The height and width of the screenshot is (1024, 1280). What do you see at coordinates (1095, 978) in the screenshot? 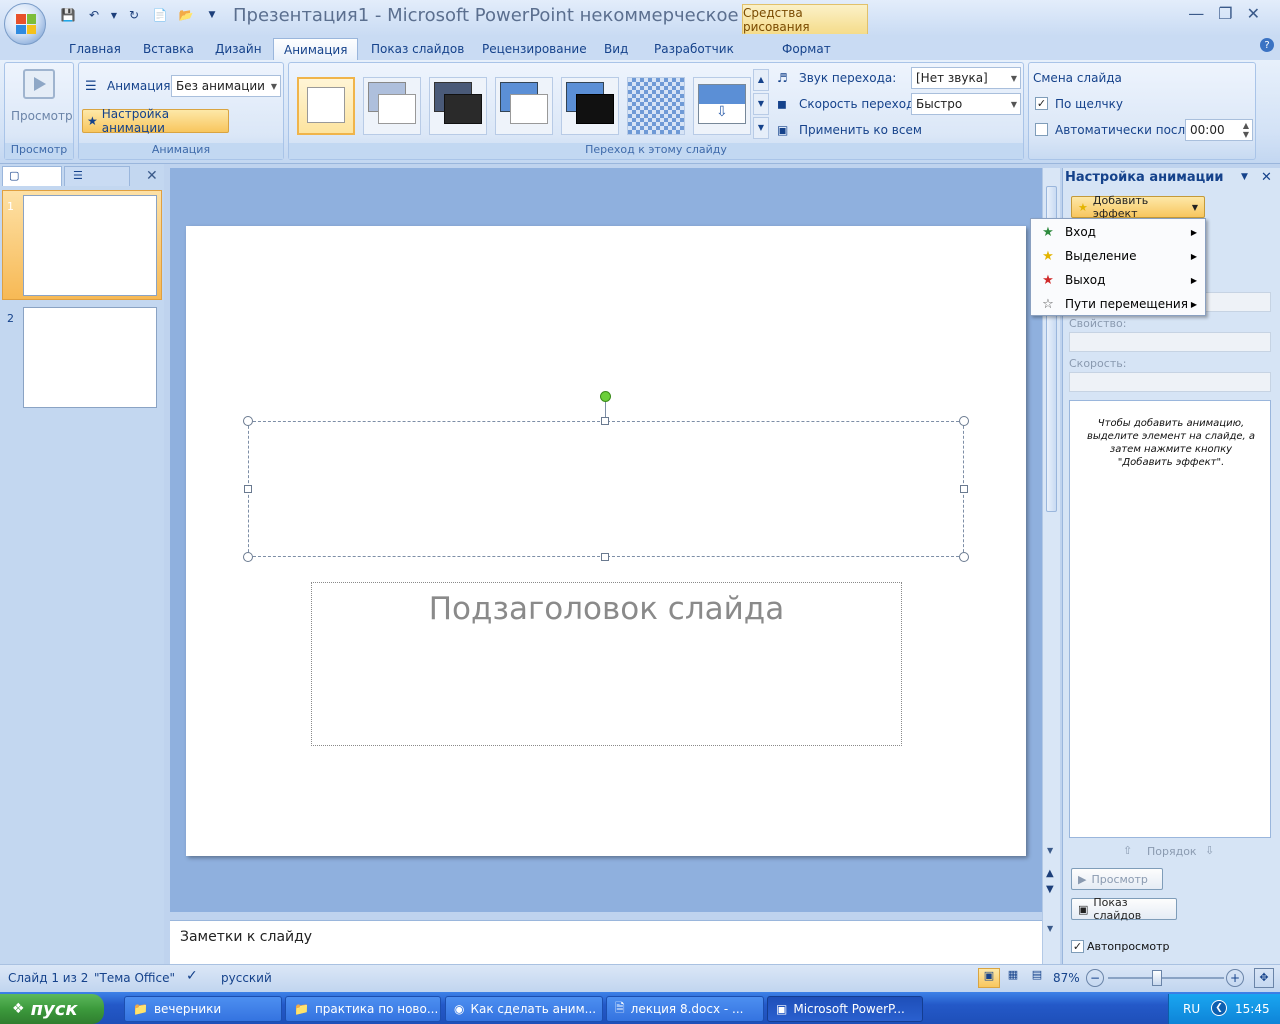
I see `zoom-out-icon: −` at bounding box center [1095, 978].